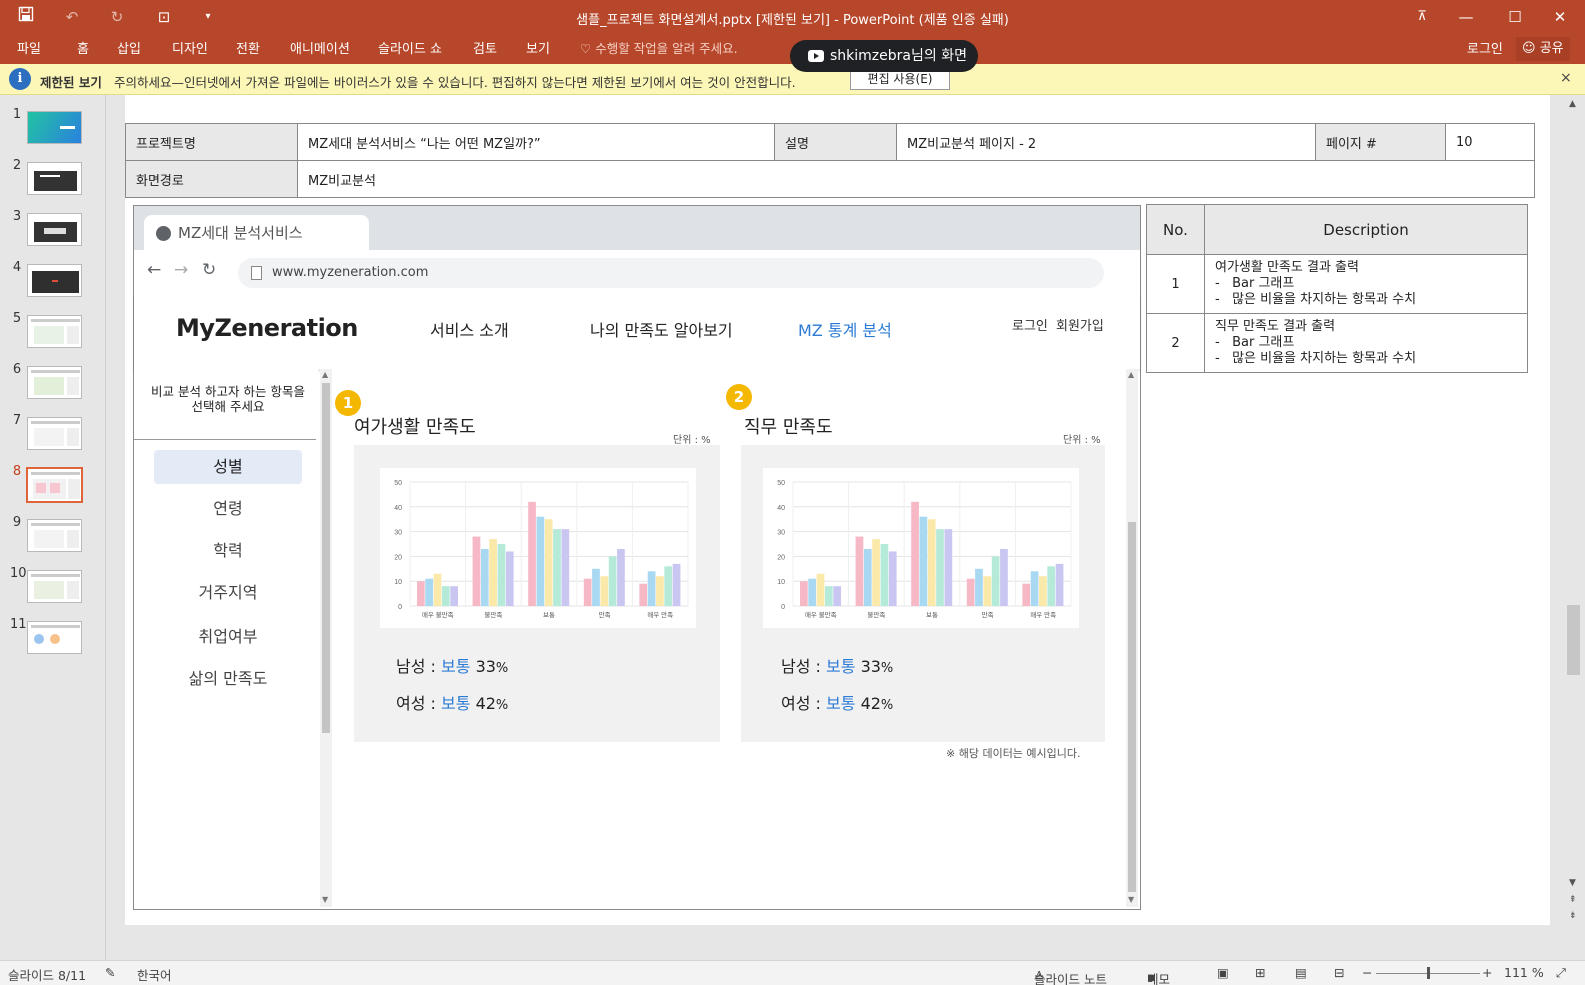 The height and width of the screenshot is (985, 1585). Describe the element at coordinates (1561, 973) in the screenshot. I see `fit-to-window-icon: ⤢` at that location.